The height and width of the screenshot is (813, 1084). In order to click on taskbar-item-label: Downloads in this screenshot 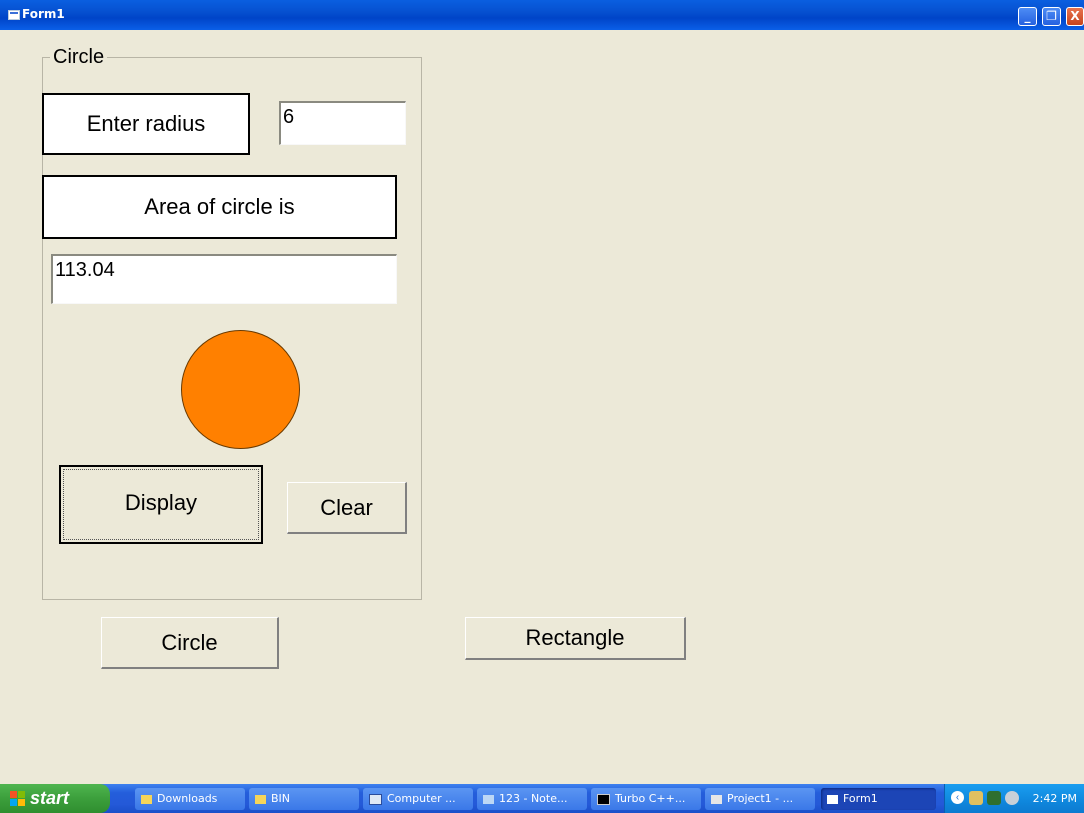, I will do `click(187, 798)`.